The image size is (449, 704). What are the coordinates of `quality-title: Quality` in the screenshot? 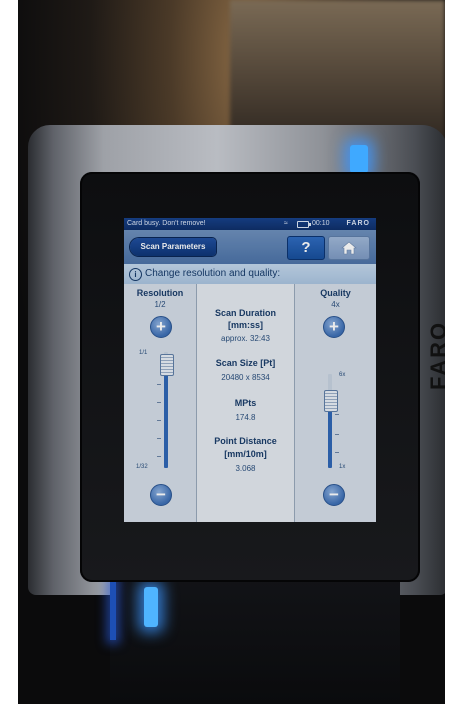 It's located at (335, 293).